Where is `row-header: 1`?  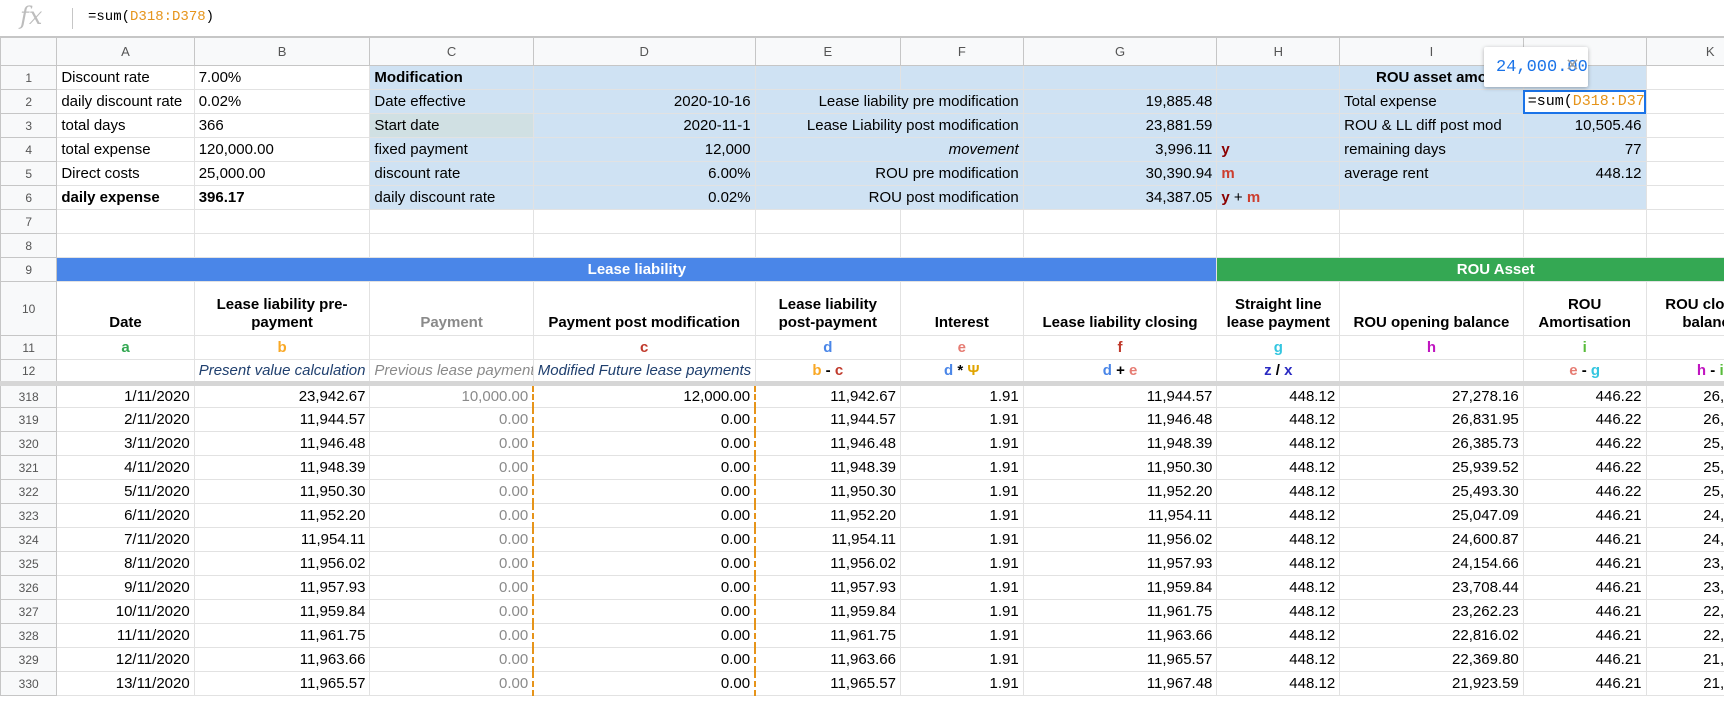 row-header: 1 is located at coordinates (29, 77).